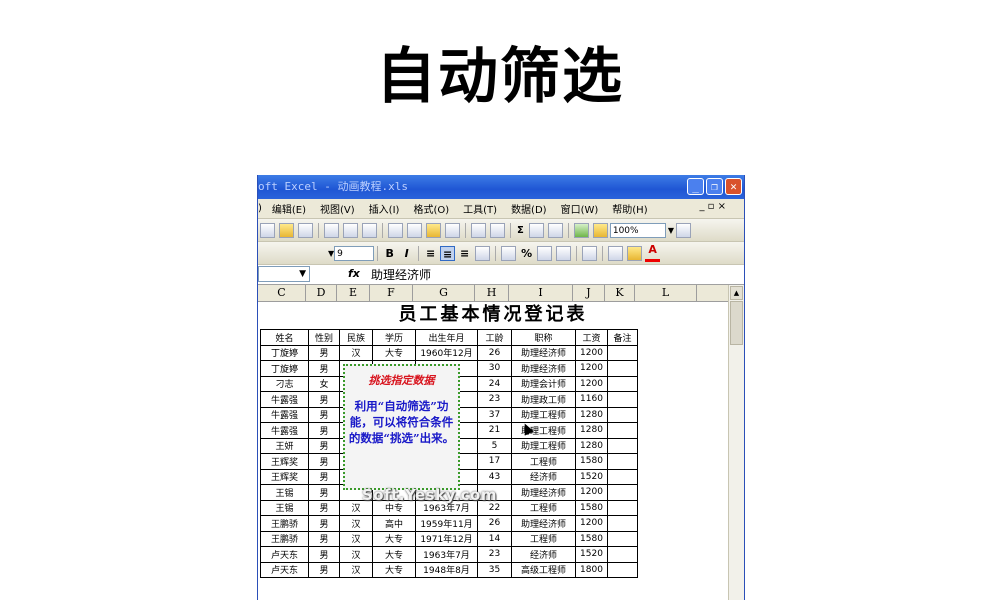 The image size is (1000, 600). What do you see at coordinates (284, 383) in the screenshot?
I see `table-cell: 刁志` at bounding box center [284, 383].